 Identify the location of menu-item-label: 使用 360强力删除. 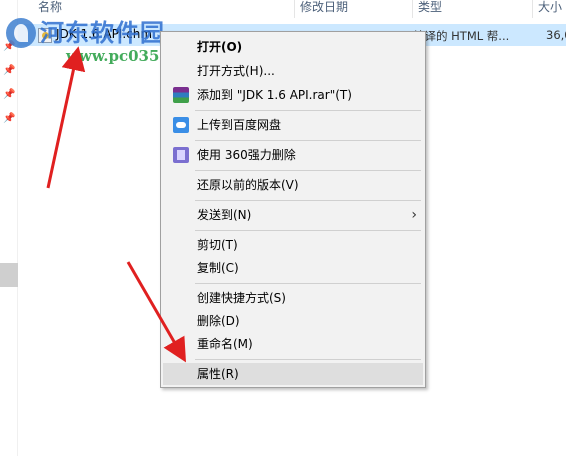
(246, 155).